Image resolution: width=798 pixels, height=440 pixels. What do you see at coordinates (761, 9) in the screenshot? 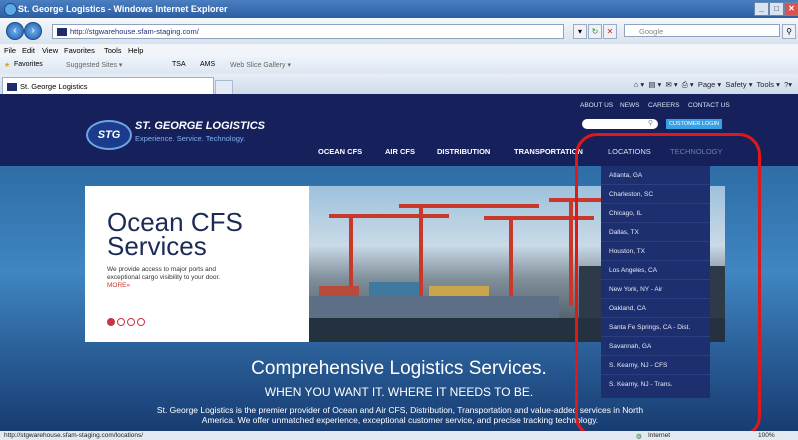
I see `minimize-button: _` at bounding box center [761, 9].